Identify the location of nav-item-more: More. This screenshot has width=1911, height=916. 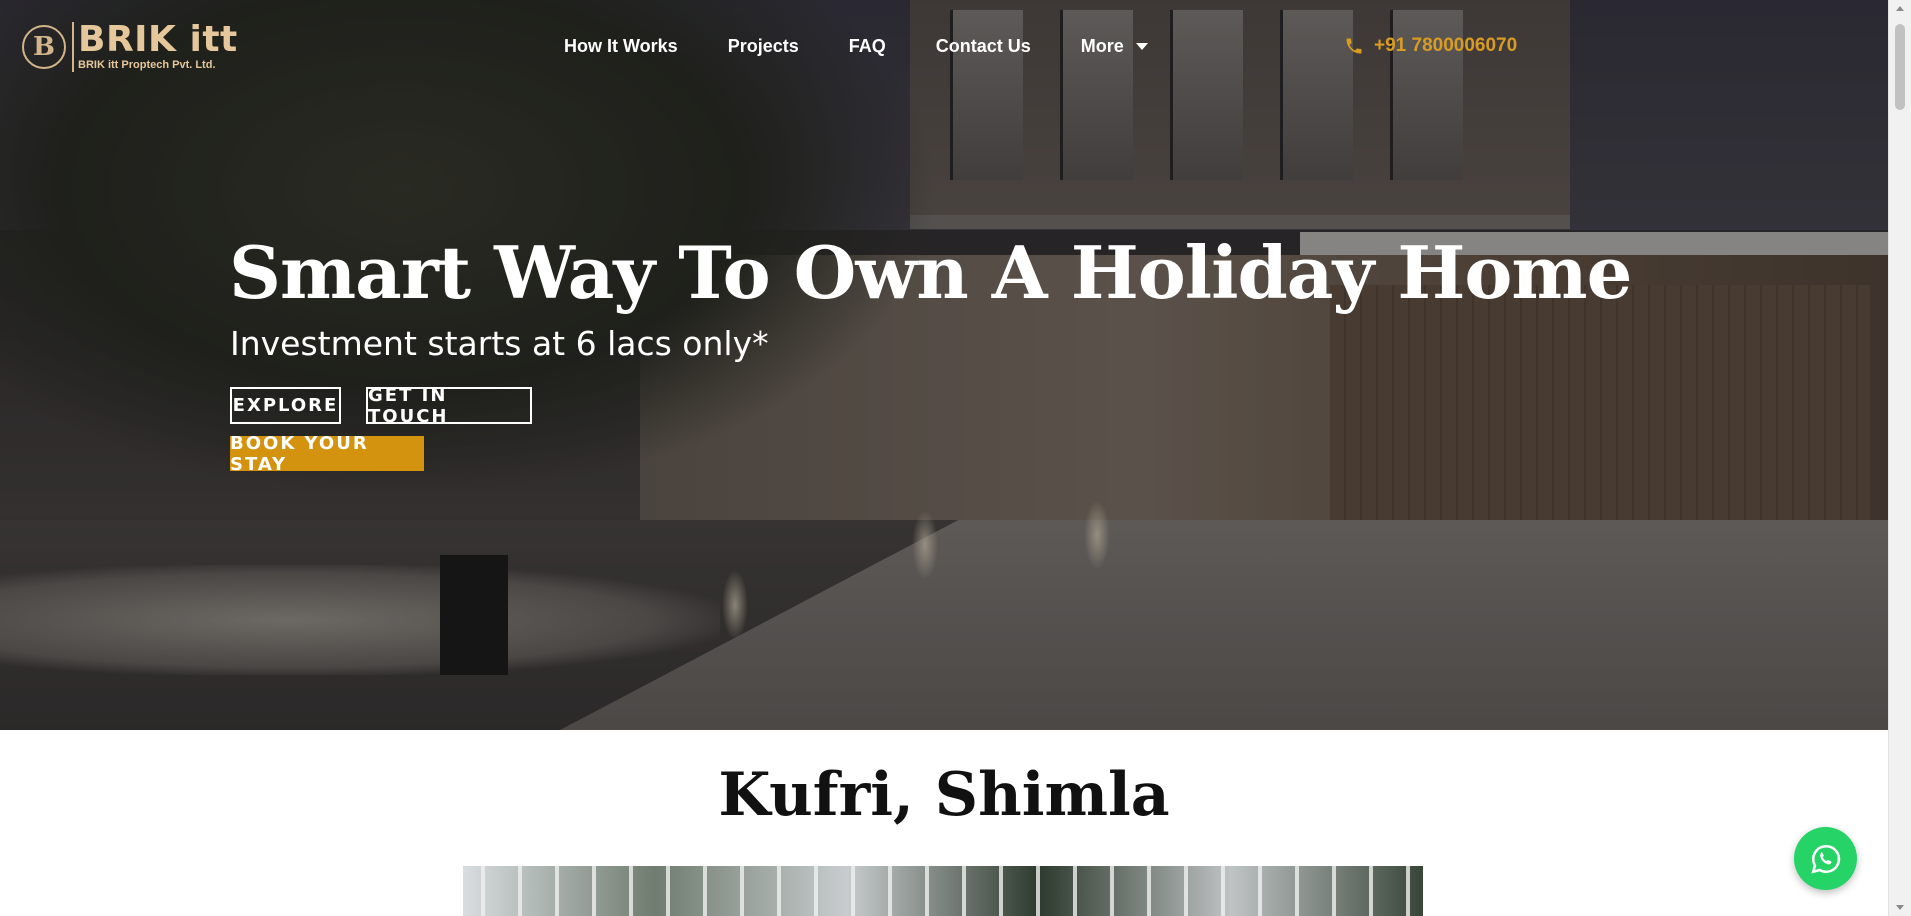
(1114, 46).